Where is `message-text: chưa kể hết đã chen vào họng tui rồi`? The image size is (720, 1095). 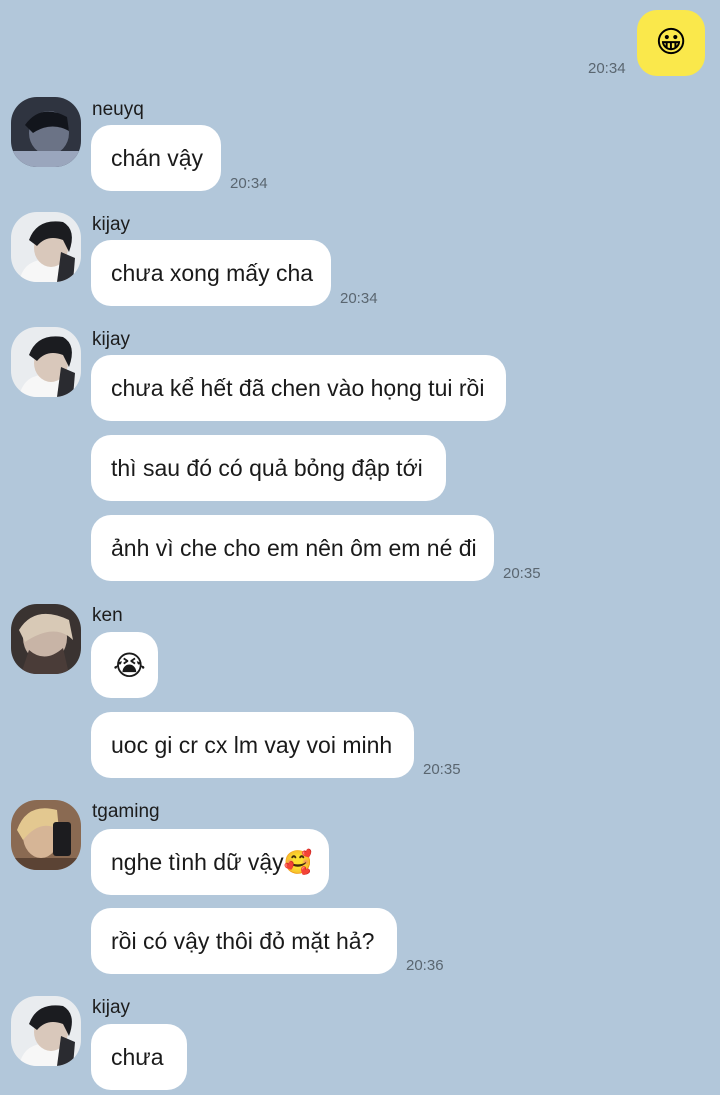 message-text: chưa kể hết đã chen vào họng tui rồi is located at coordinates (298, 387).